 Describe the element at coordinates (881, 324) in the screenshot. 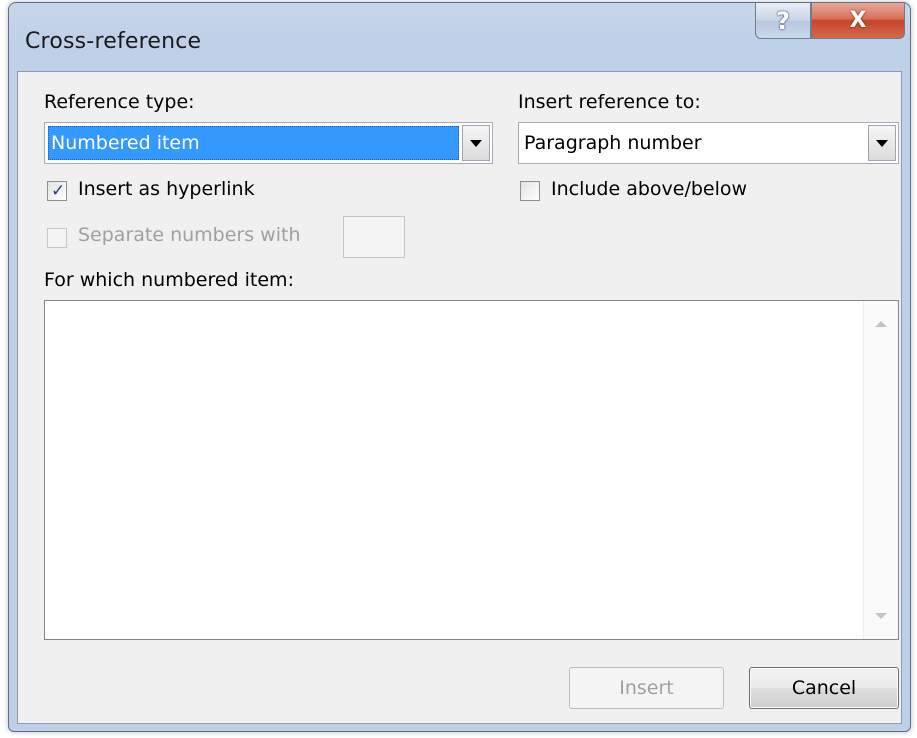

I see `scroll-up-icon` at that location.